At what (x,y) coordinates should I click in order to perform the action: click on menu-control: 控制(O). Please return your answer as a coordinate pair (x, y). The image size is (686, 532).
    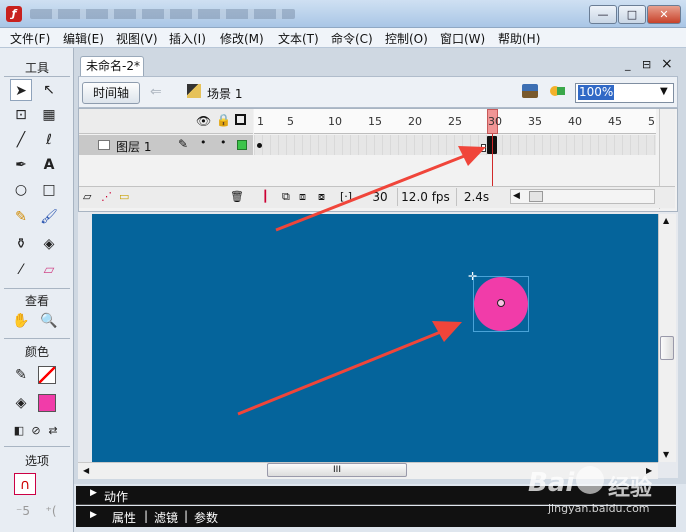
    Looking at the image, I should click on (406, 38).